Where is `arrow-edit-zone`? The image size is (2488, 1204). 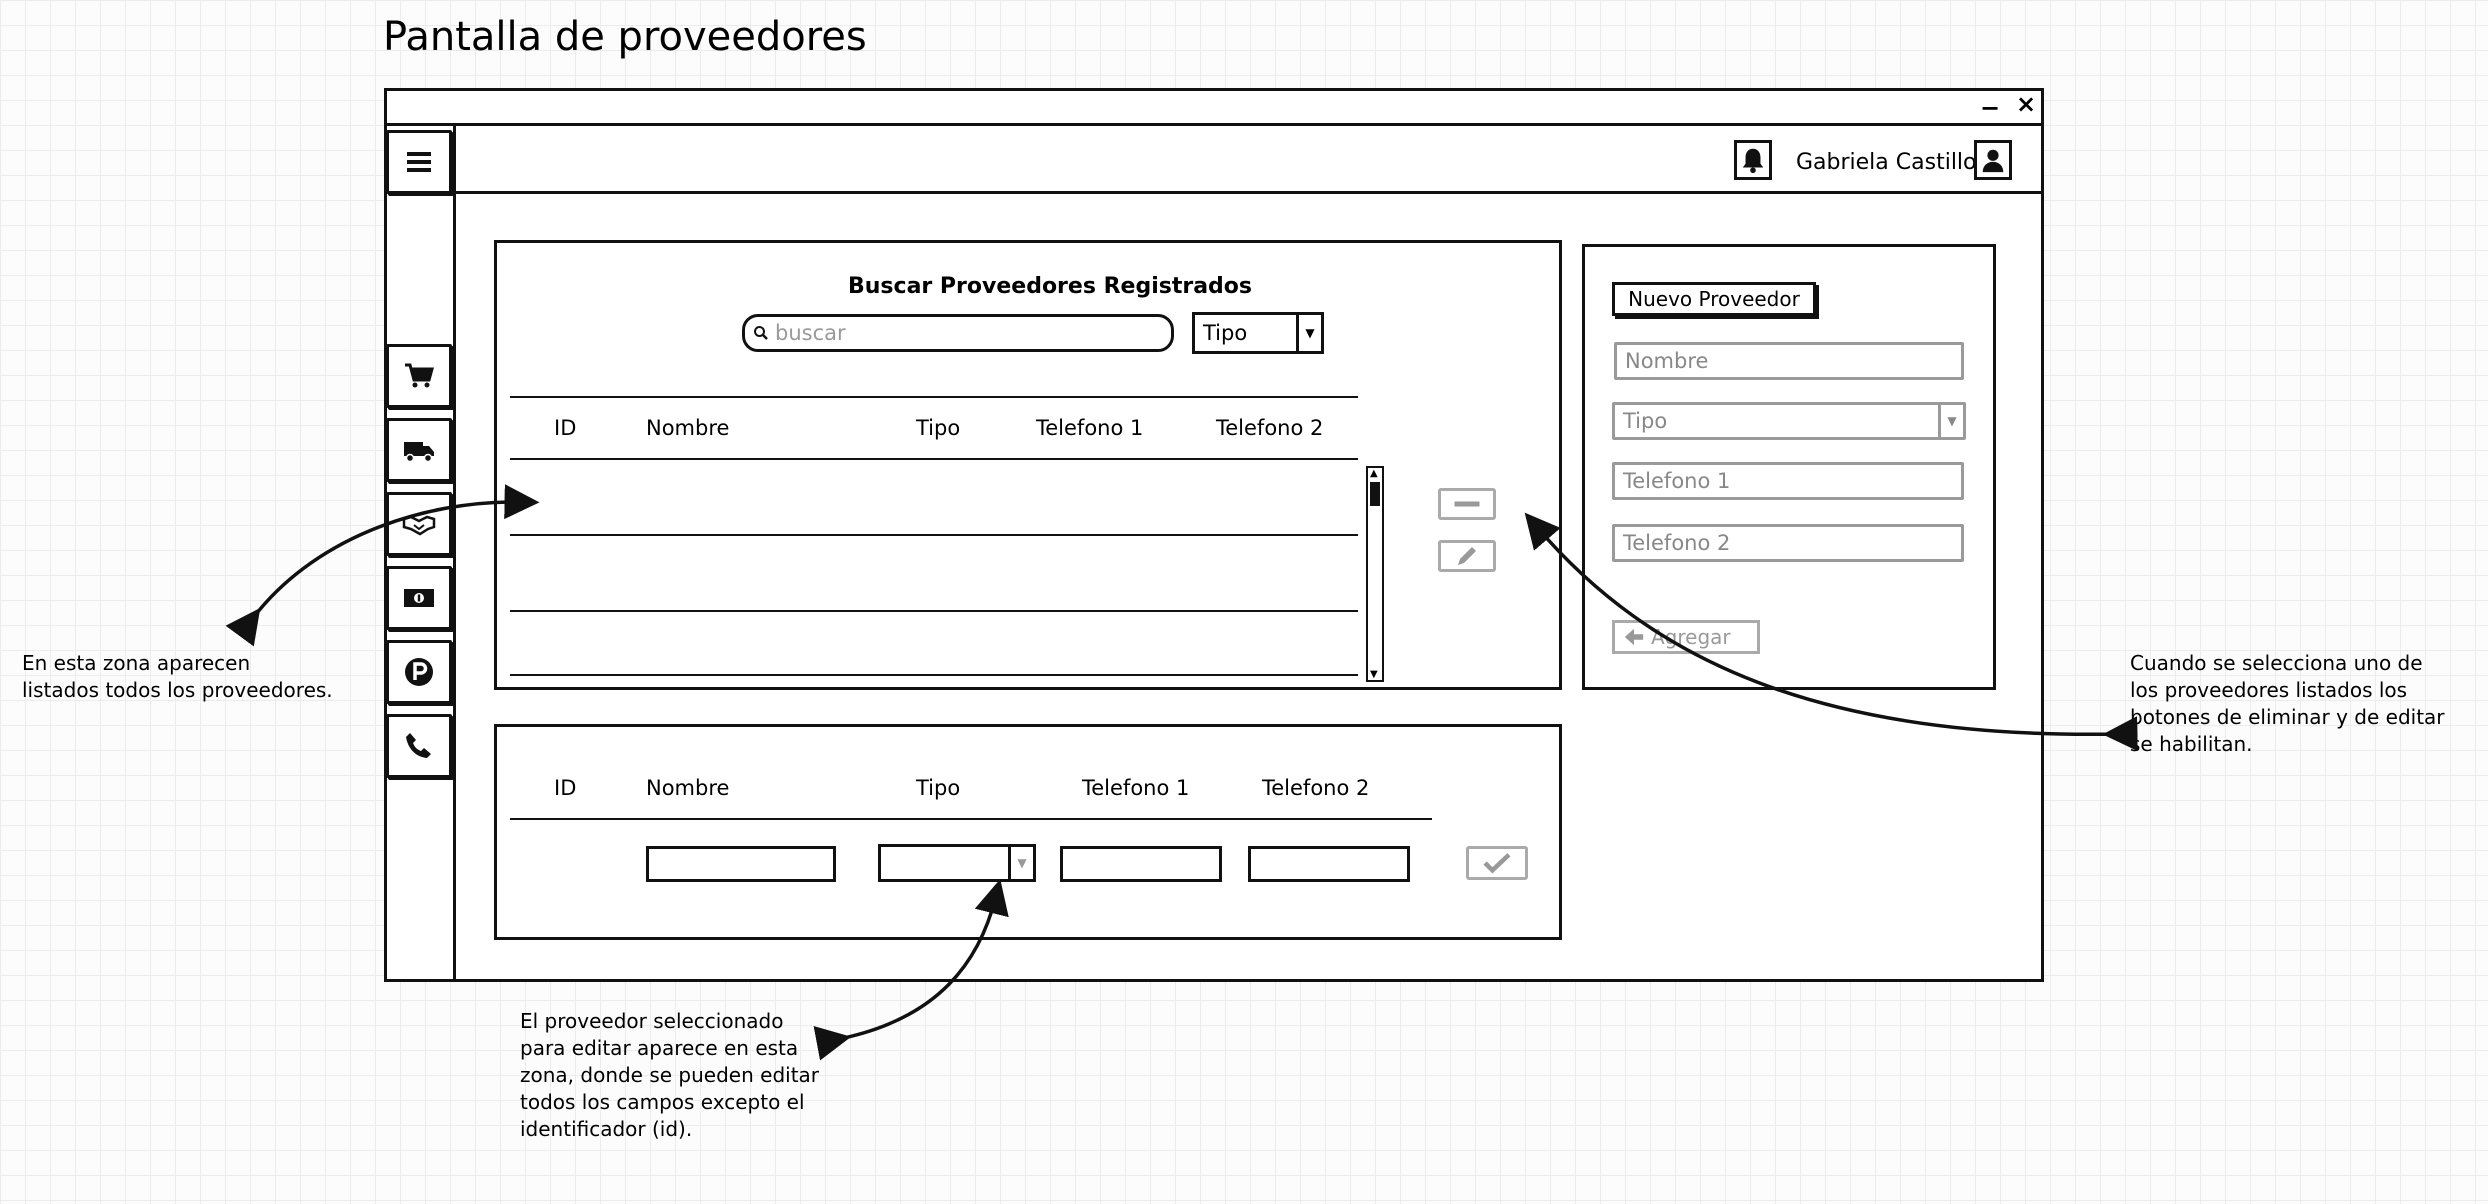 arrow-edit-zone is located at coordinates (911, 970).